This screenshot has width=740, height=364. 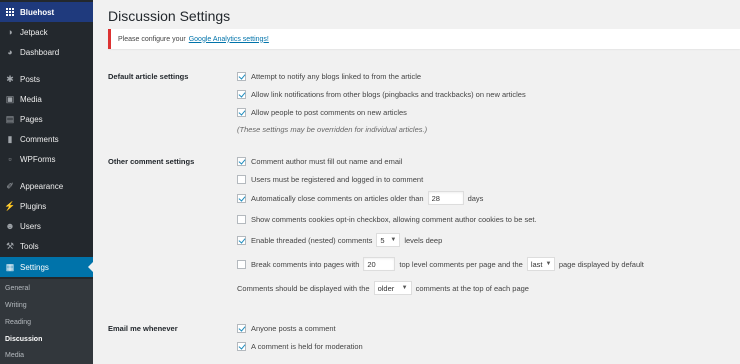 What do you see at coordinates (382, 240) in the screenshot?
I see `select-value: 5` at bounding box center [382, 240].